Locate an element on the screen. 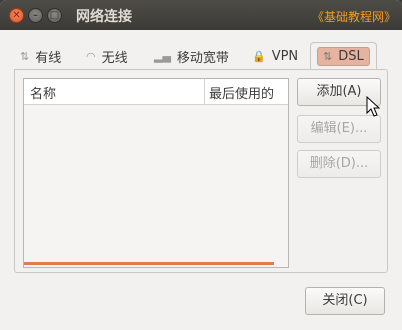  window-title: 网络连接 is located at coordinates (104, 17).